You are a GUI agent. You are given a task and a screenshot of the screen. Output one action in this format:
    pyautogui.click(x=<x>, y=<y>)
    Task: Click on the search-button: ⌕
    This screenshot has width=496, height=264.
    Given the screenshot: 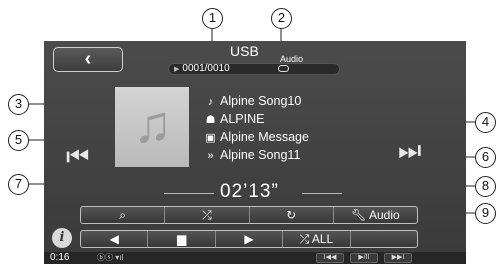 What is the action you would take?
    pyautogui.click(x=123, y=215)
    